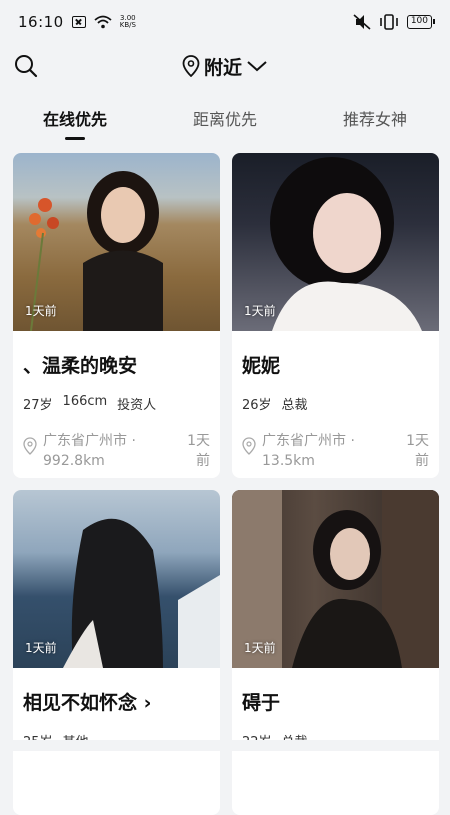 The height and width of the screenshot is (815, 450). Describe the element at coordinates (41, 22) in the screenshot. I see `status-time: 16:10` at that location.